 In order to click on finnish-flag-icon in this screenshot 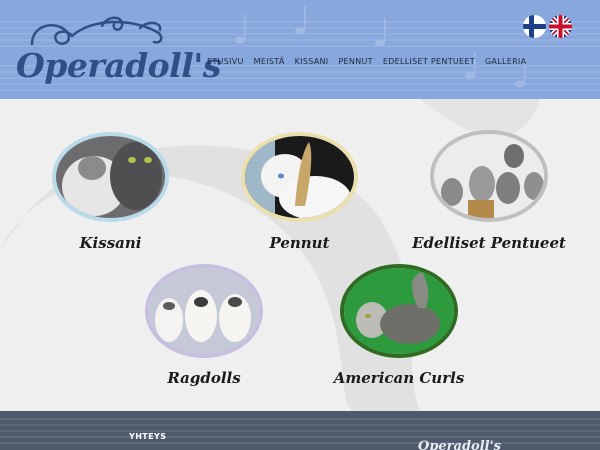, I will do `click(534, 26)`.